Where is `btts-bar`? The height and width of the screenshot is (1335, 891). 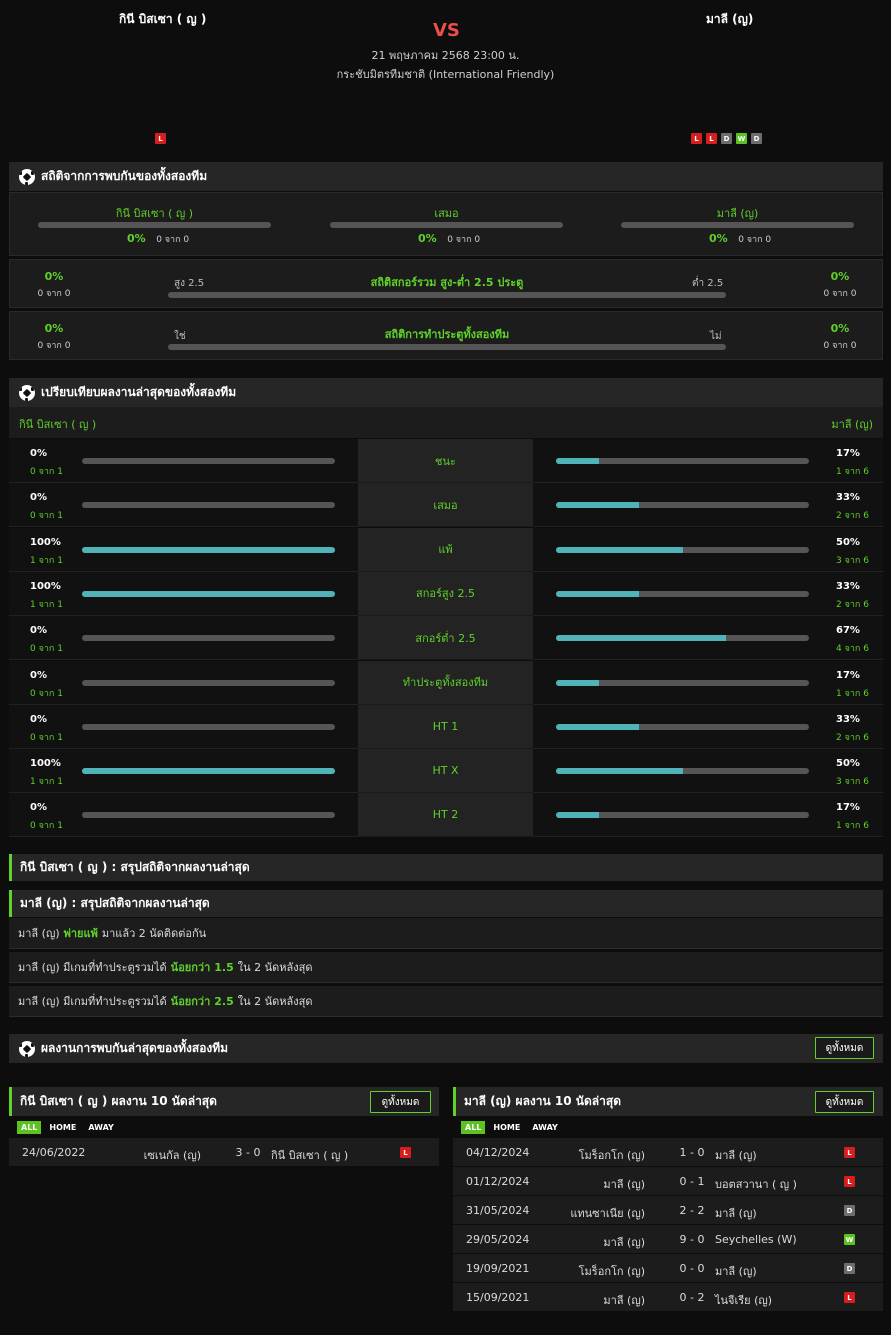
btts-bar is located at coordinates (447, 347).